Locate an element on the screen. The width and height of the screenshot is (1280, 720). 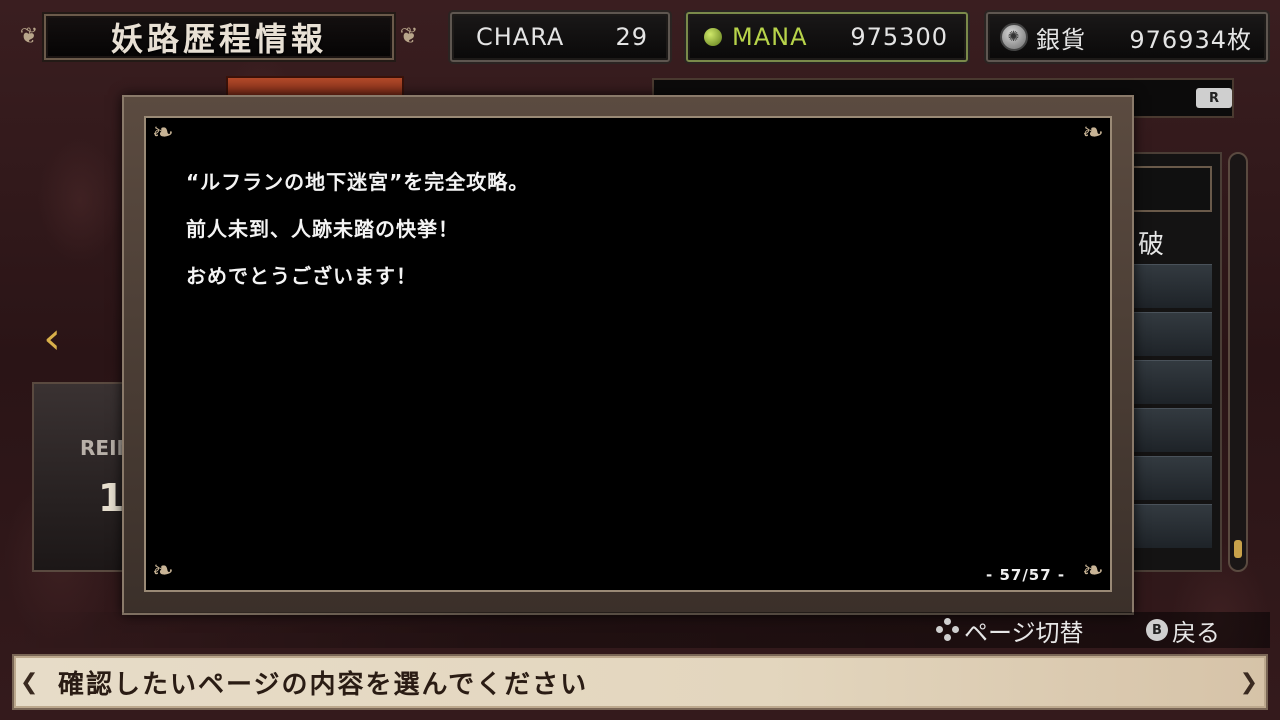
dialog-line-3: おめでとうございます！ is located at coordinates (301, 276).